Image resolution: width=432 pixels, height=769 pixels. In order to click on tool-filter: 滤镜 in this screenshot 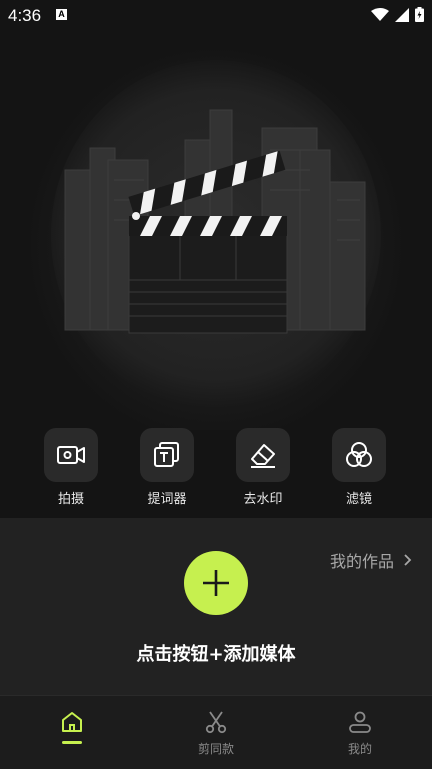, I will do `click(359, 467)`.